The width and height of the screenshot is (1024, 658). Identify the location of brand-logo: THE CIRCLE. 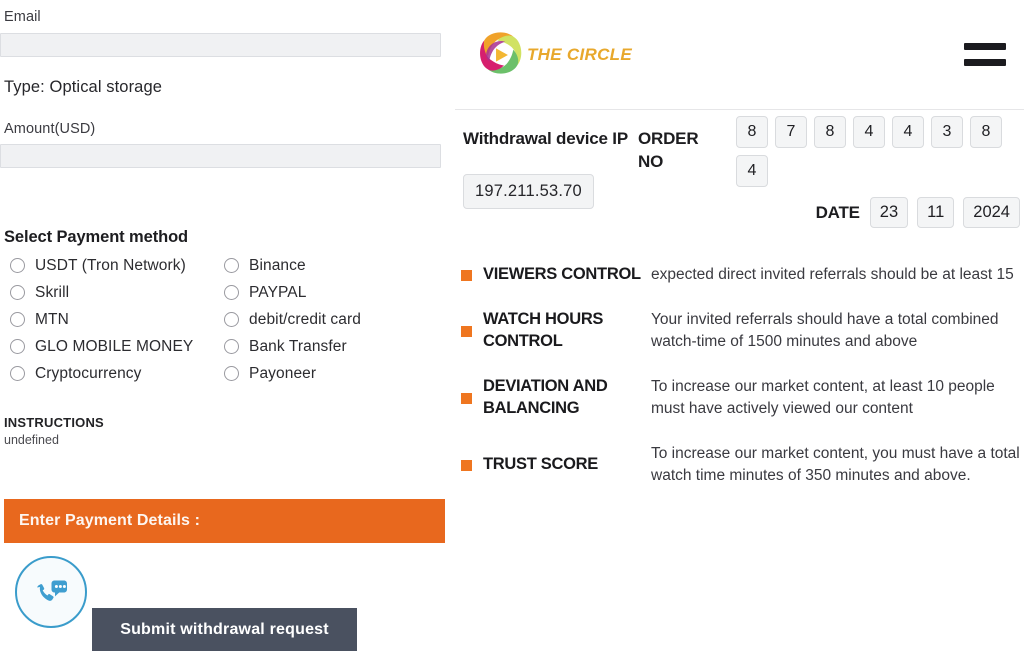
(549, 55).